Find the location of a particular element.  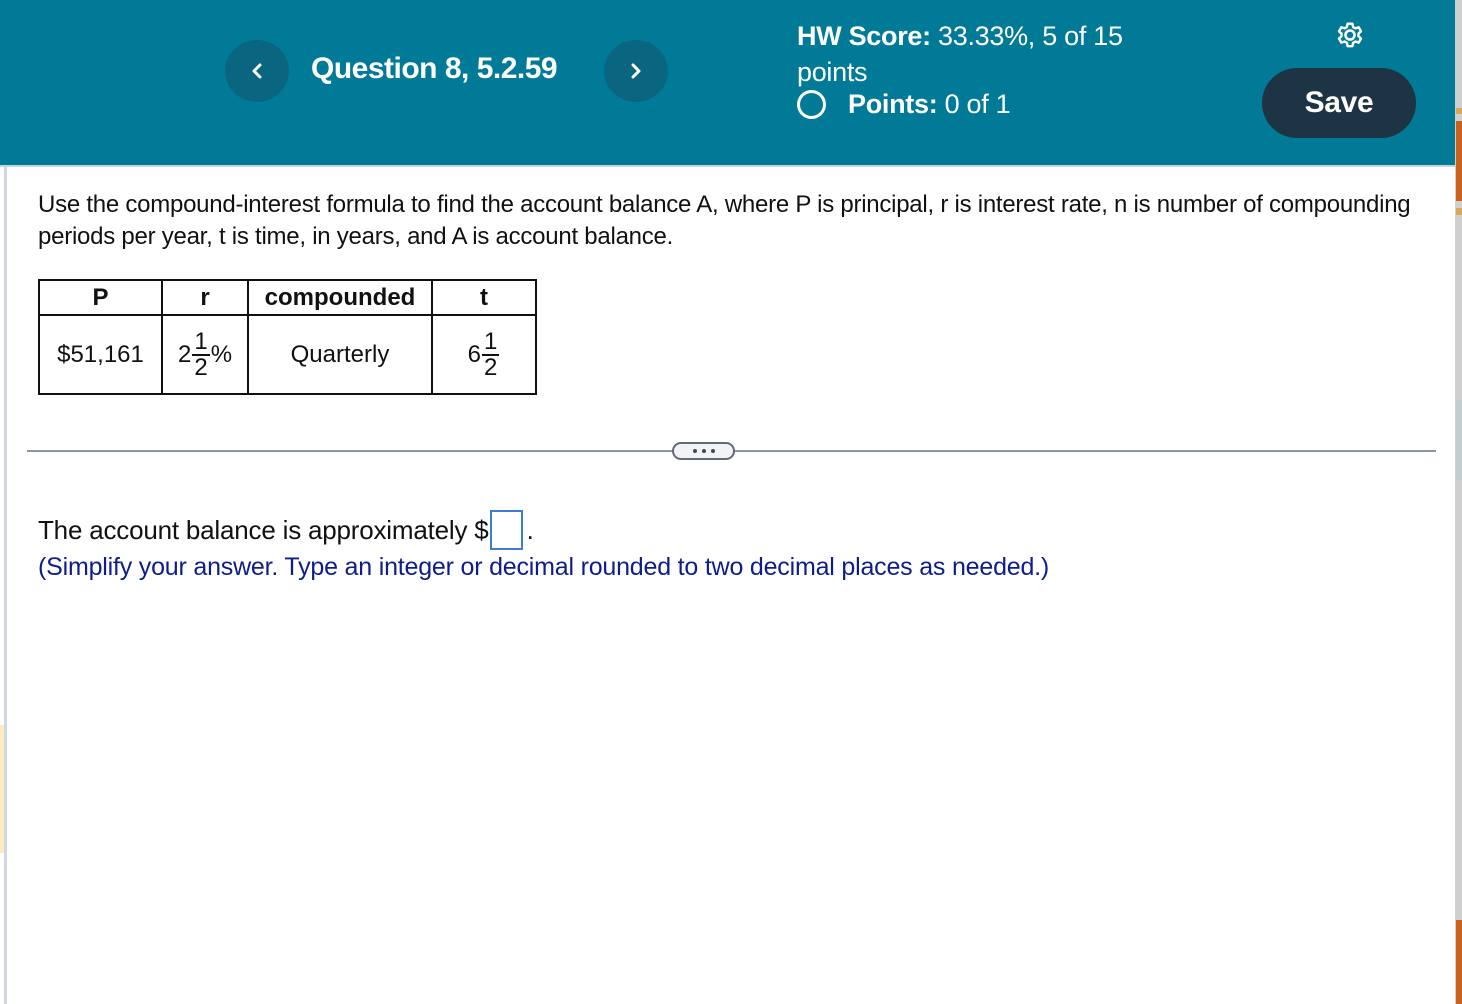

points-status: Points: 0 of 1 is located at coordinates (904, 104).